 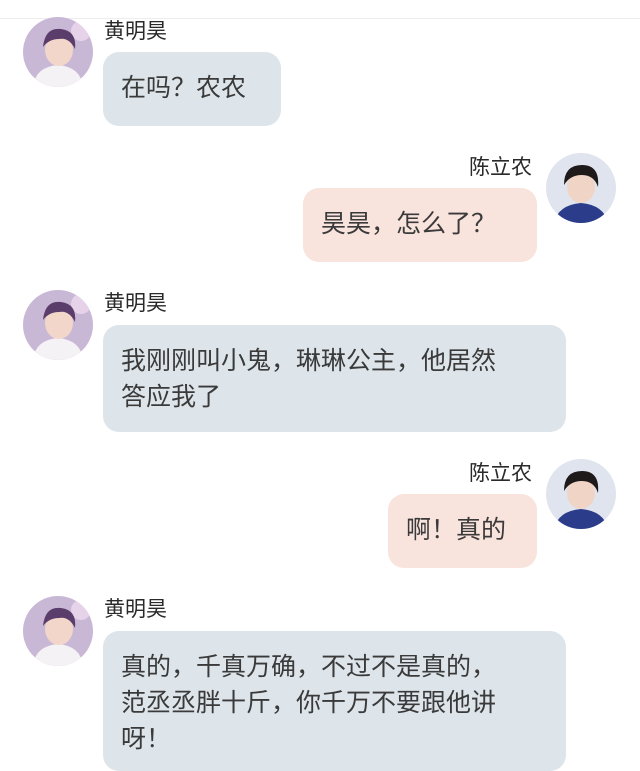 I want to click on message-line: 我刚刚叫小鬼，琳琳公主，他居然, so click(x=309, y=360).